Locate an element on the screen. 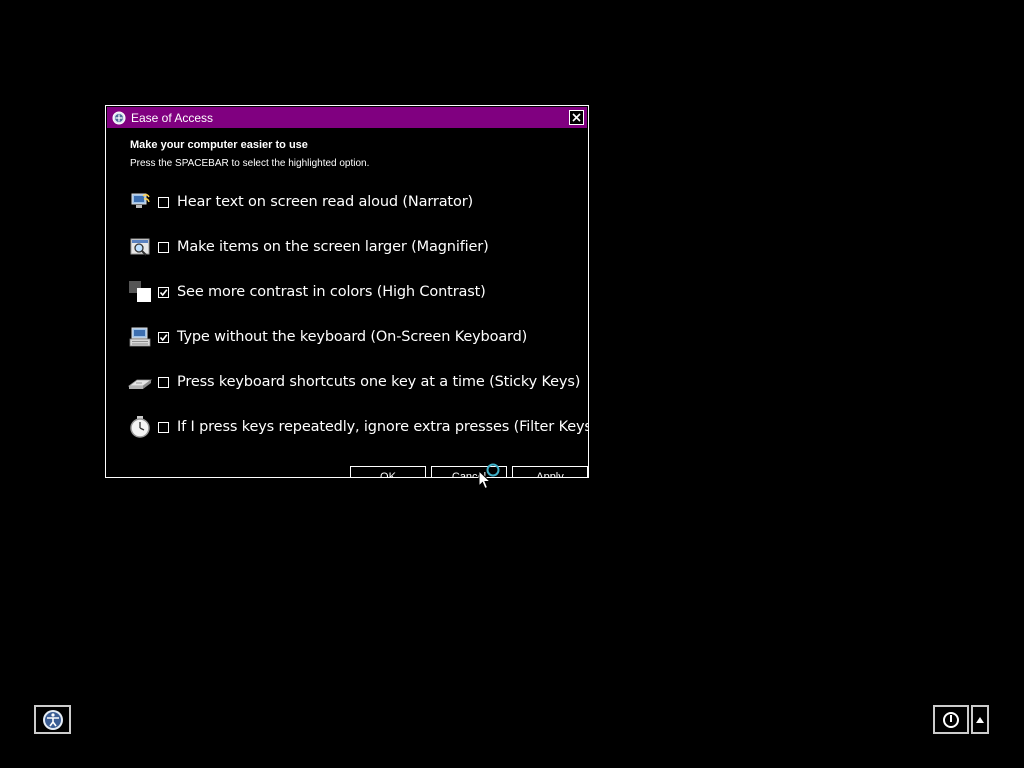 The width and height of the screenshot is (1024, 768). dialog-titlebar: Ease of Access is located at coordinates (347, 117).